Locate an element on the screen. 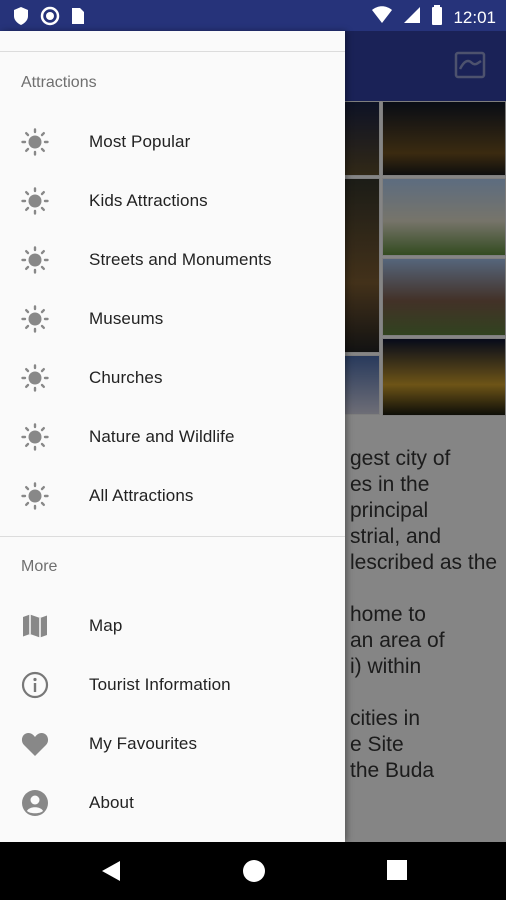 This screenshot has height=900, width=506. status-time: 12:01 is located at coordinates (474, 17).